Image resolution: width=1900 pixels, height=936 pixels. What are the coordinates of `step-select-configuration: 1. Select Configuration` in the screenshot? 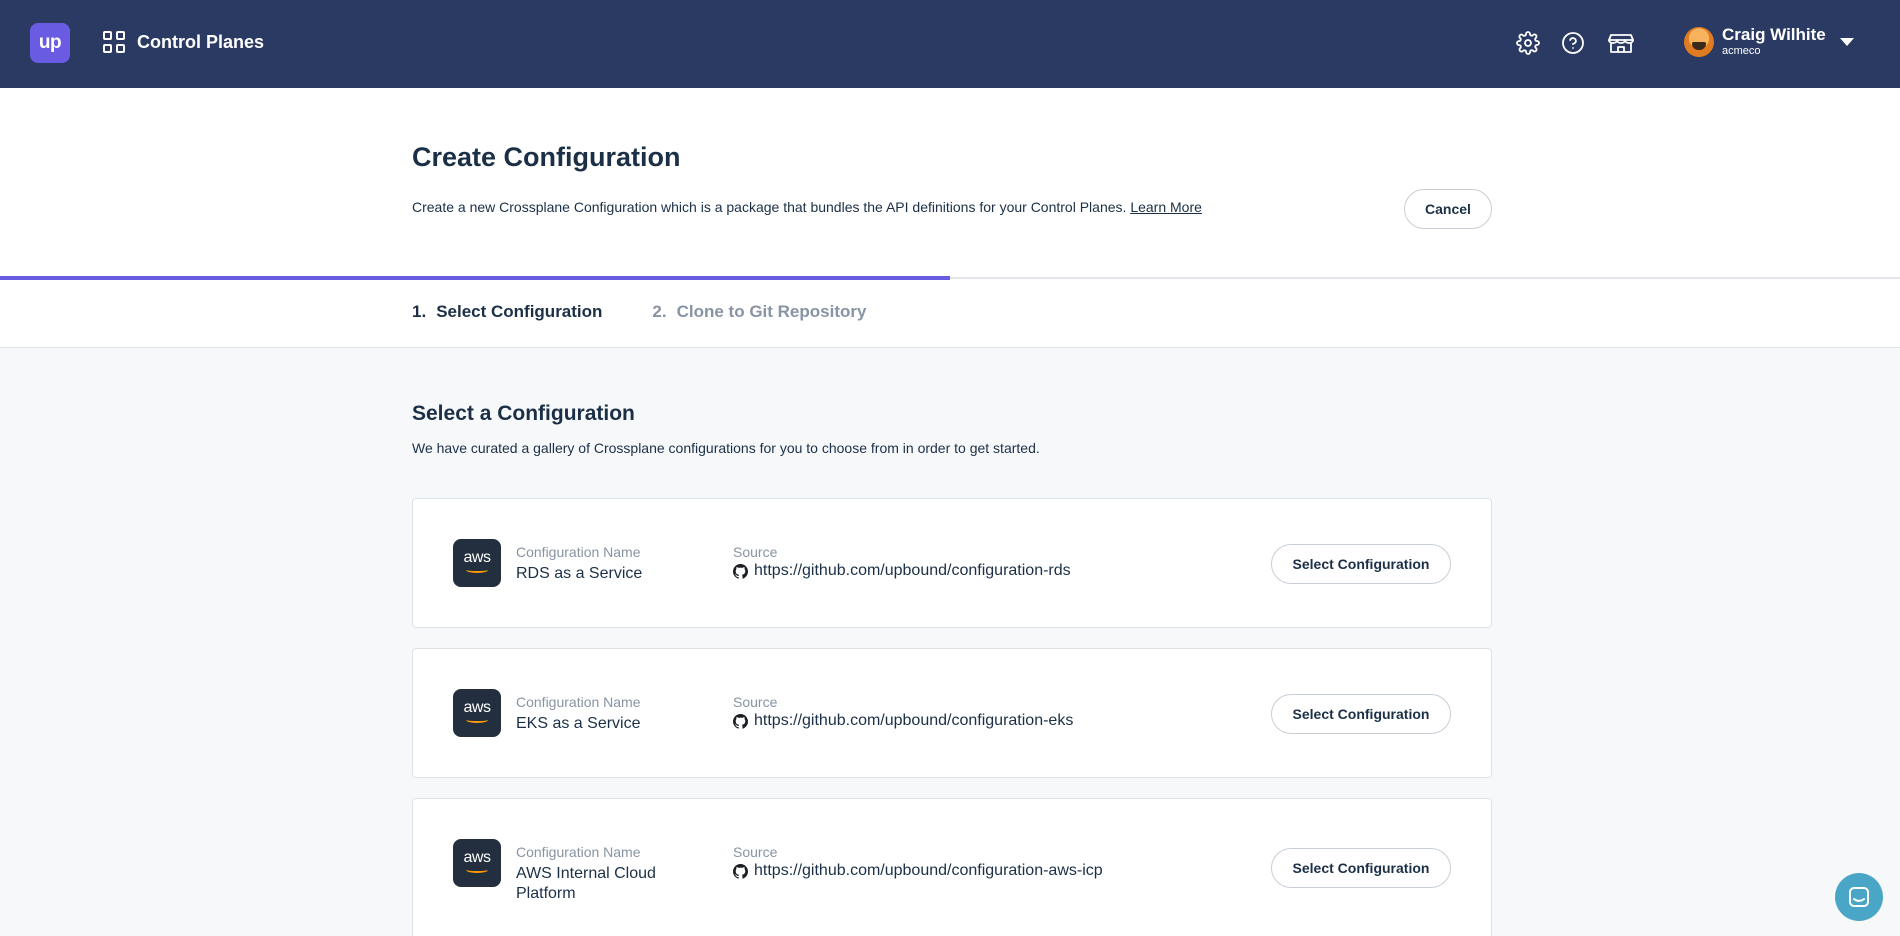 It's located at (507, 312).